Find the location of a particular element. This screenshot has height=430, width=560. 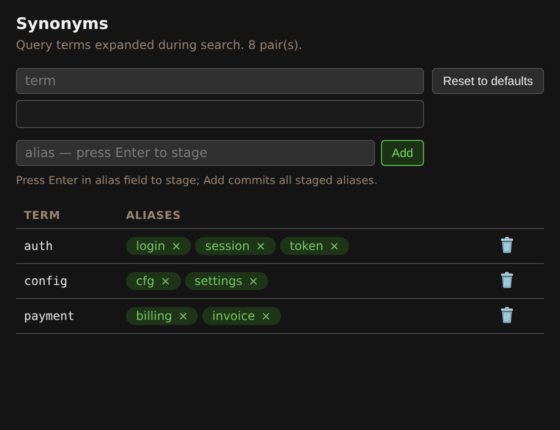

term-cell: payment is located at coordinates (67, 316).